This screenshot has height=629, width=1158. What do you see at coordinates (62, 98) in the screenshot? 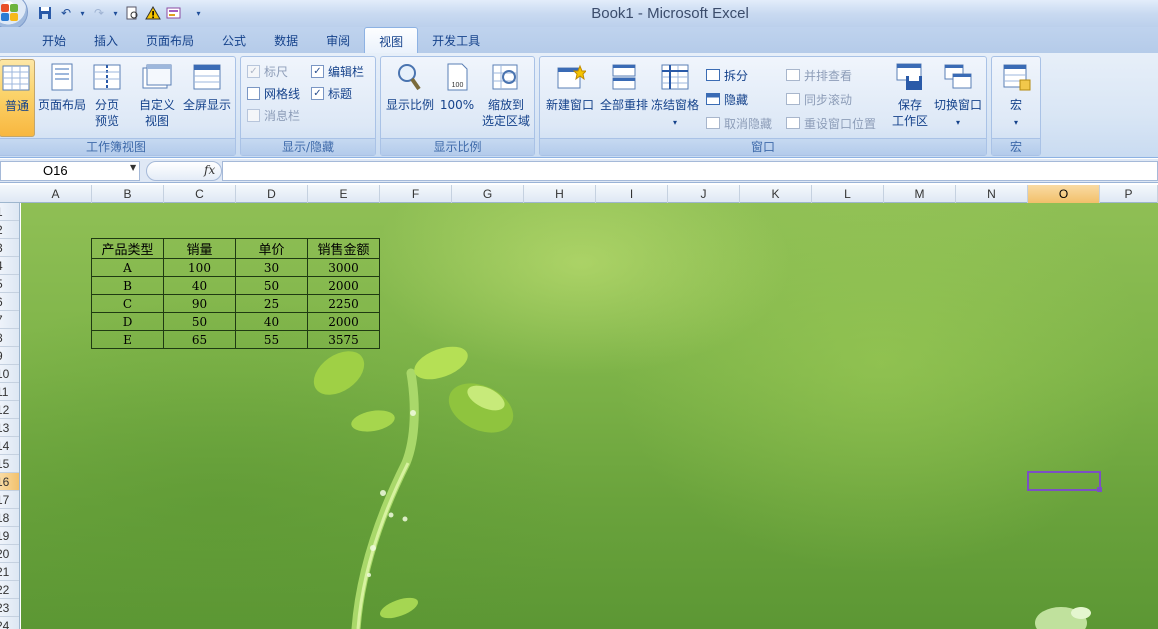
I see `page-layout-view-button: 页面布局` at bounding box center [62, 98].